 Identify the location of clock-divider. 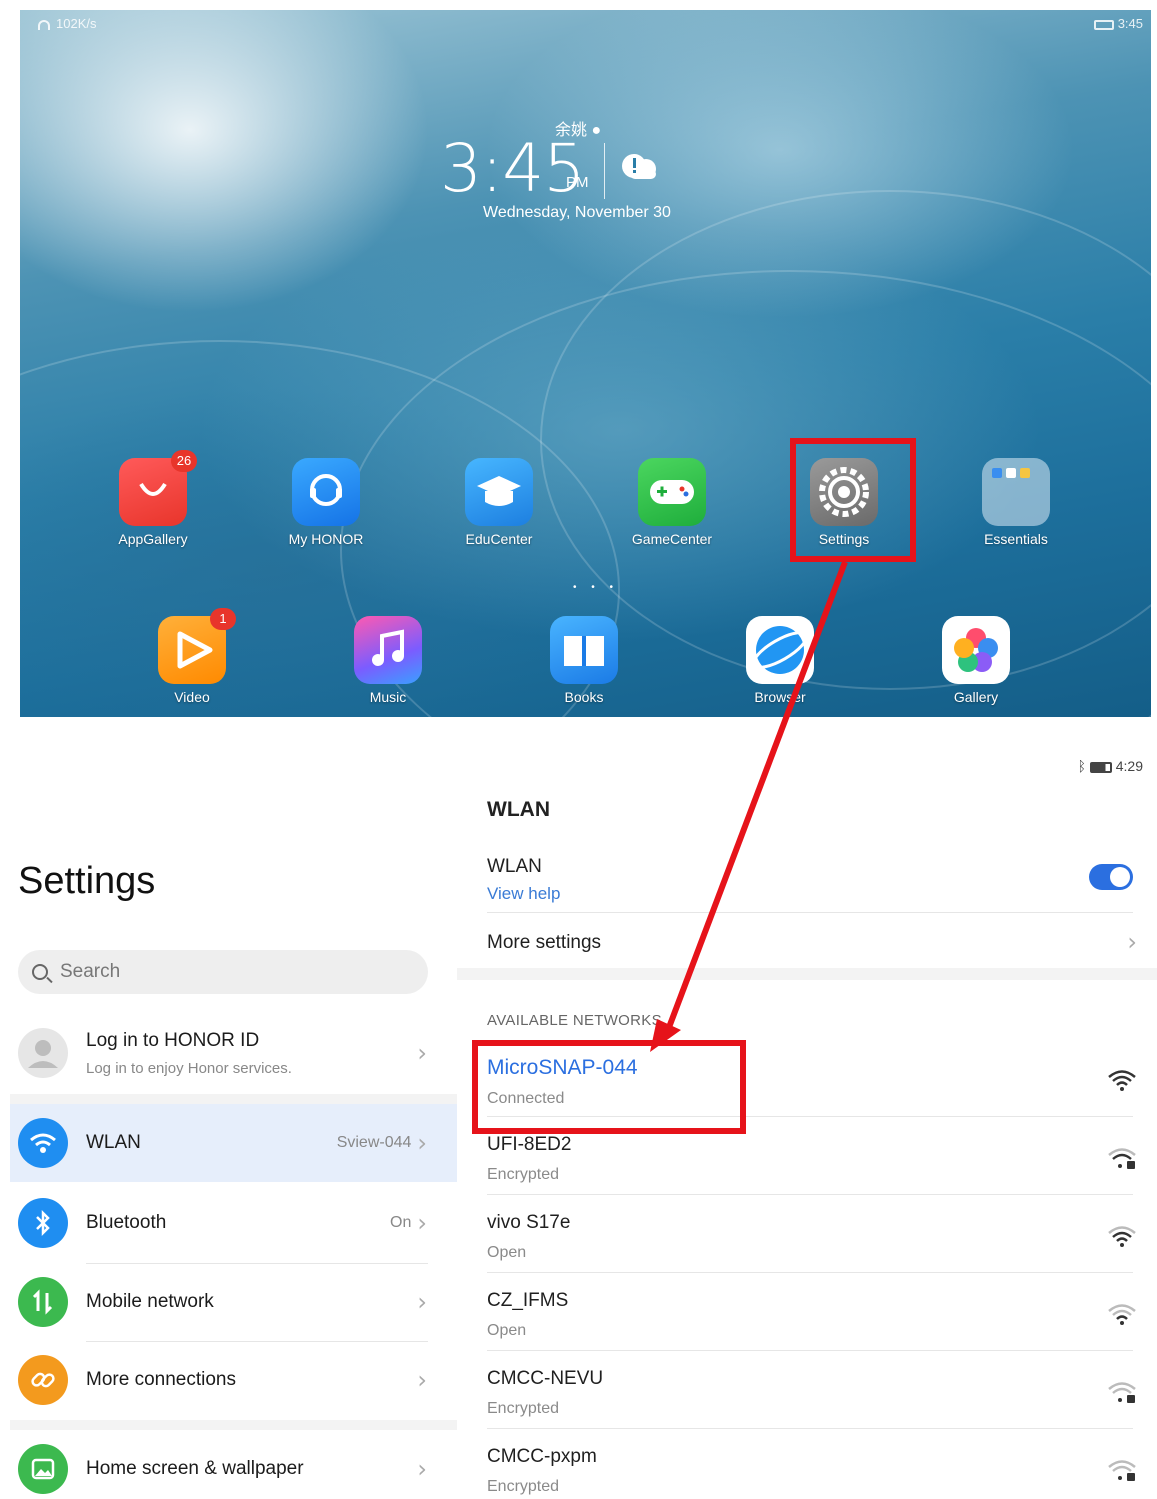
(604, 171).